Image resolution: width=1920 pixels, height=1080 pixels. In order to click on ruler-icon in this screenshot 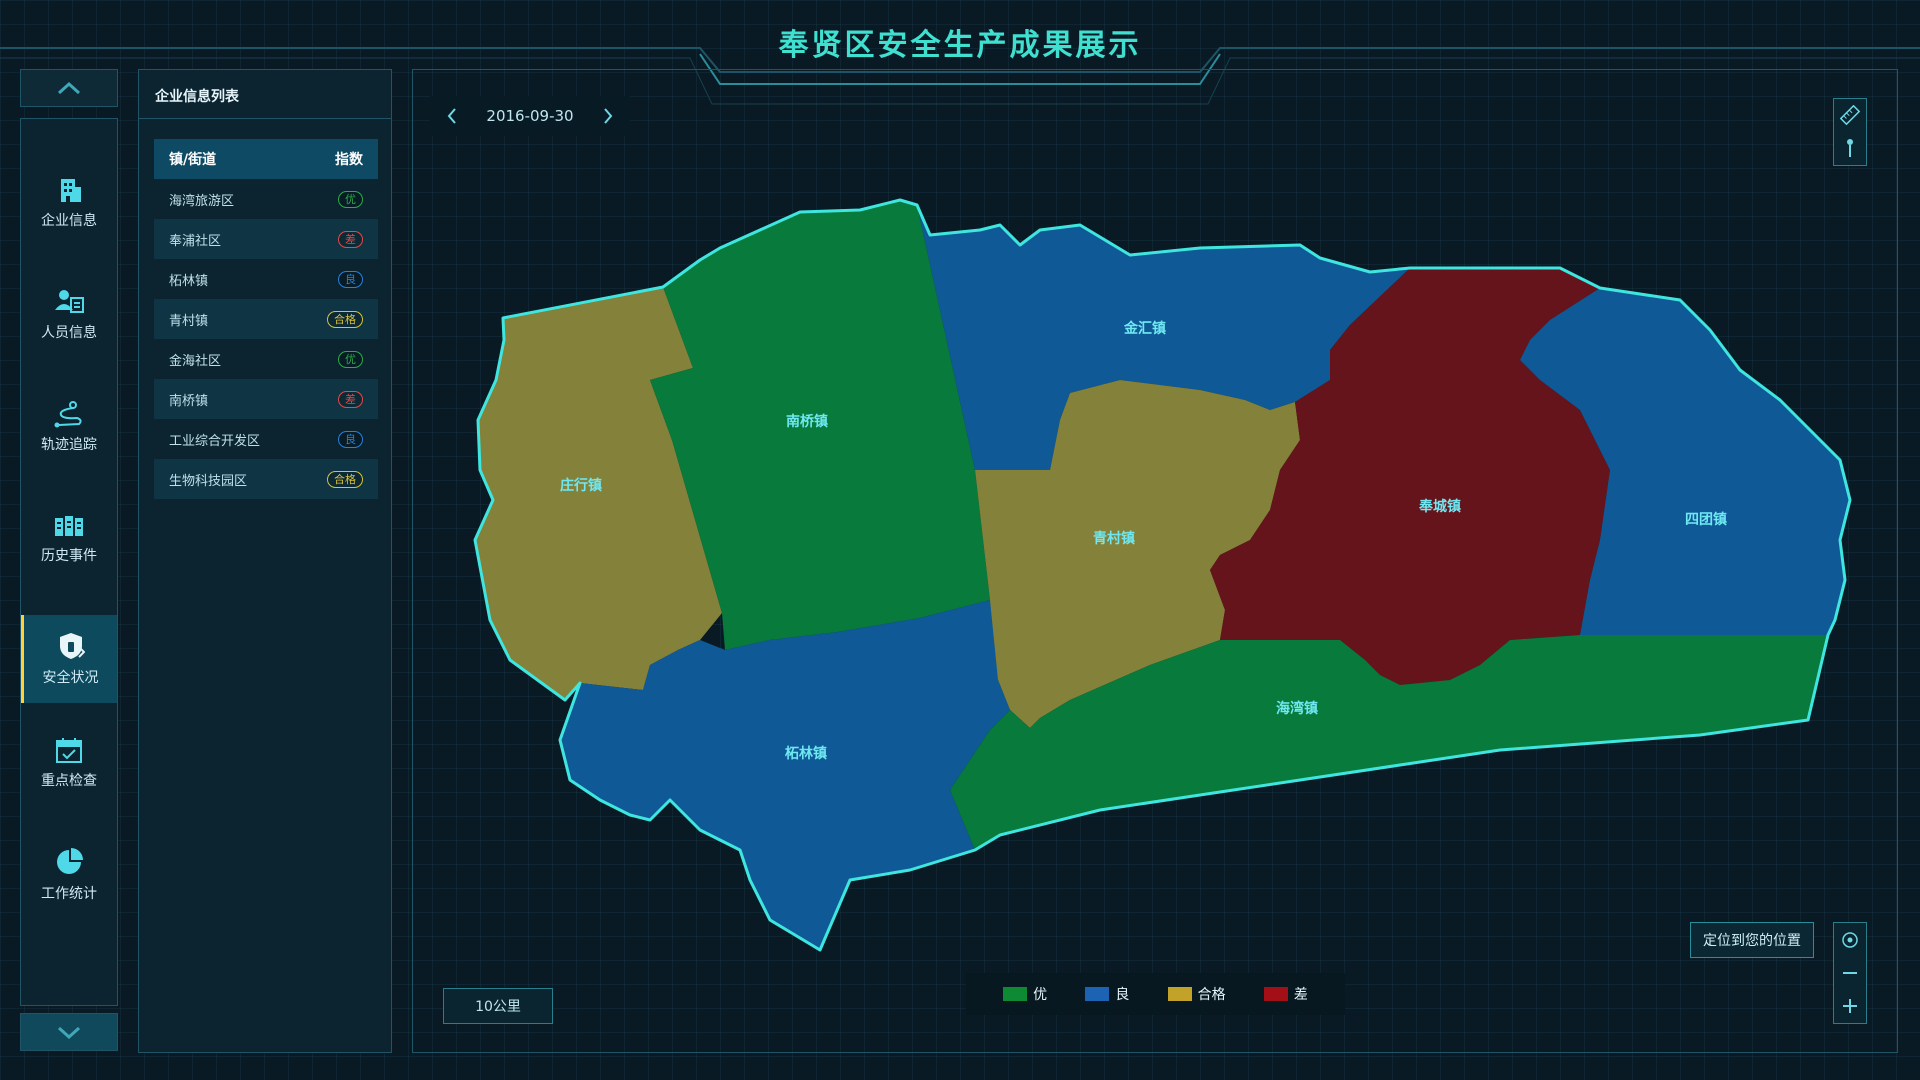, I will do `click(1850, 115)`.